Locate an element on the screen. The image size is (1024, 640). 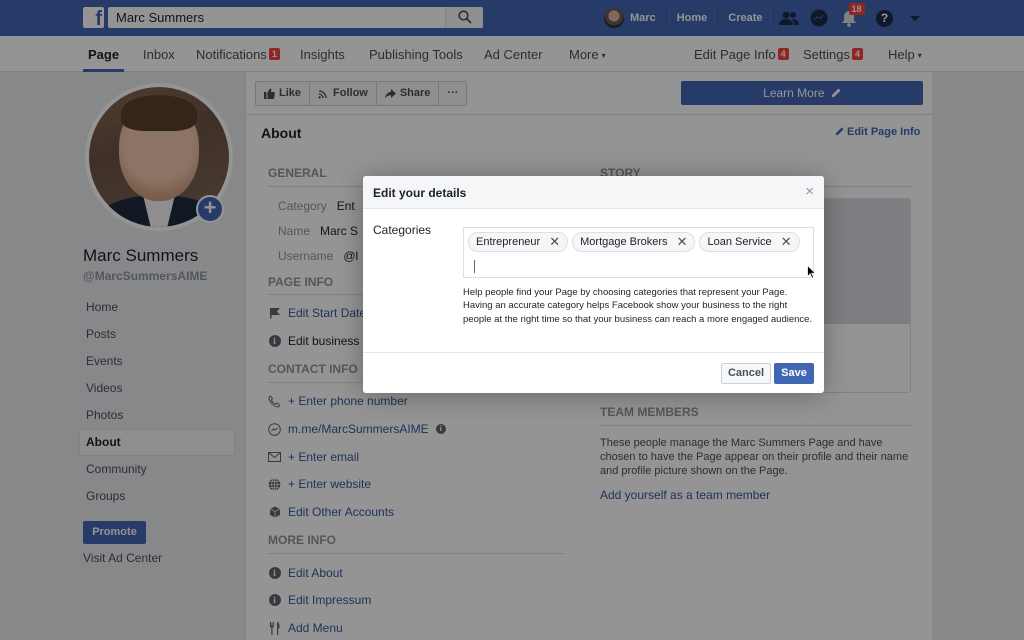
cancel-button: Cancel is located at coordinates (746, 373).